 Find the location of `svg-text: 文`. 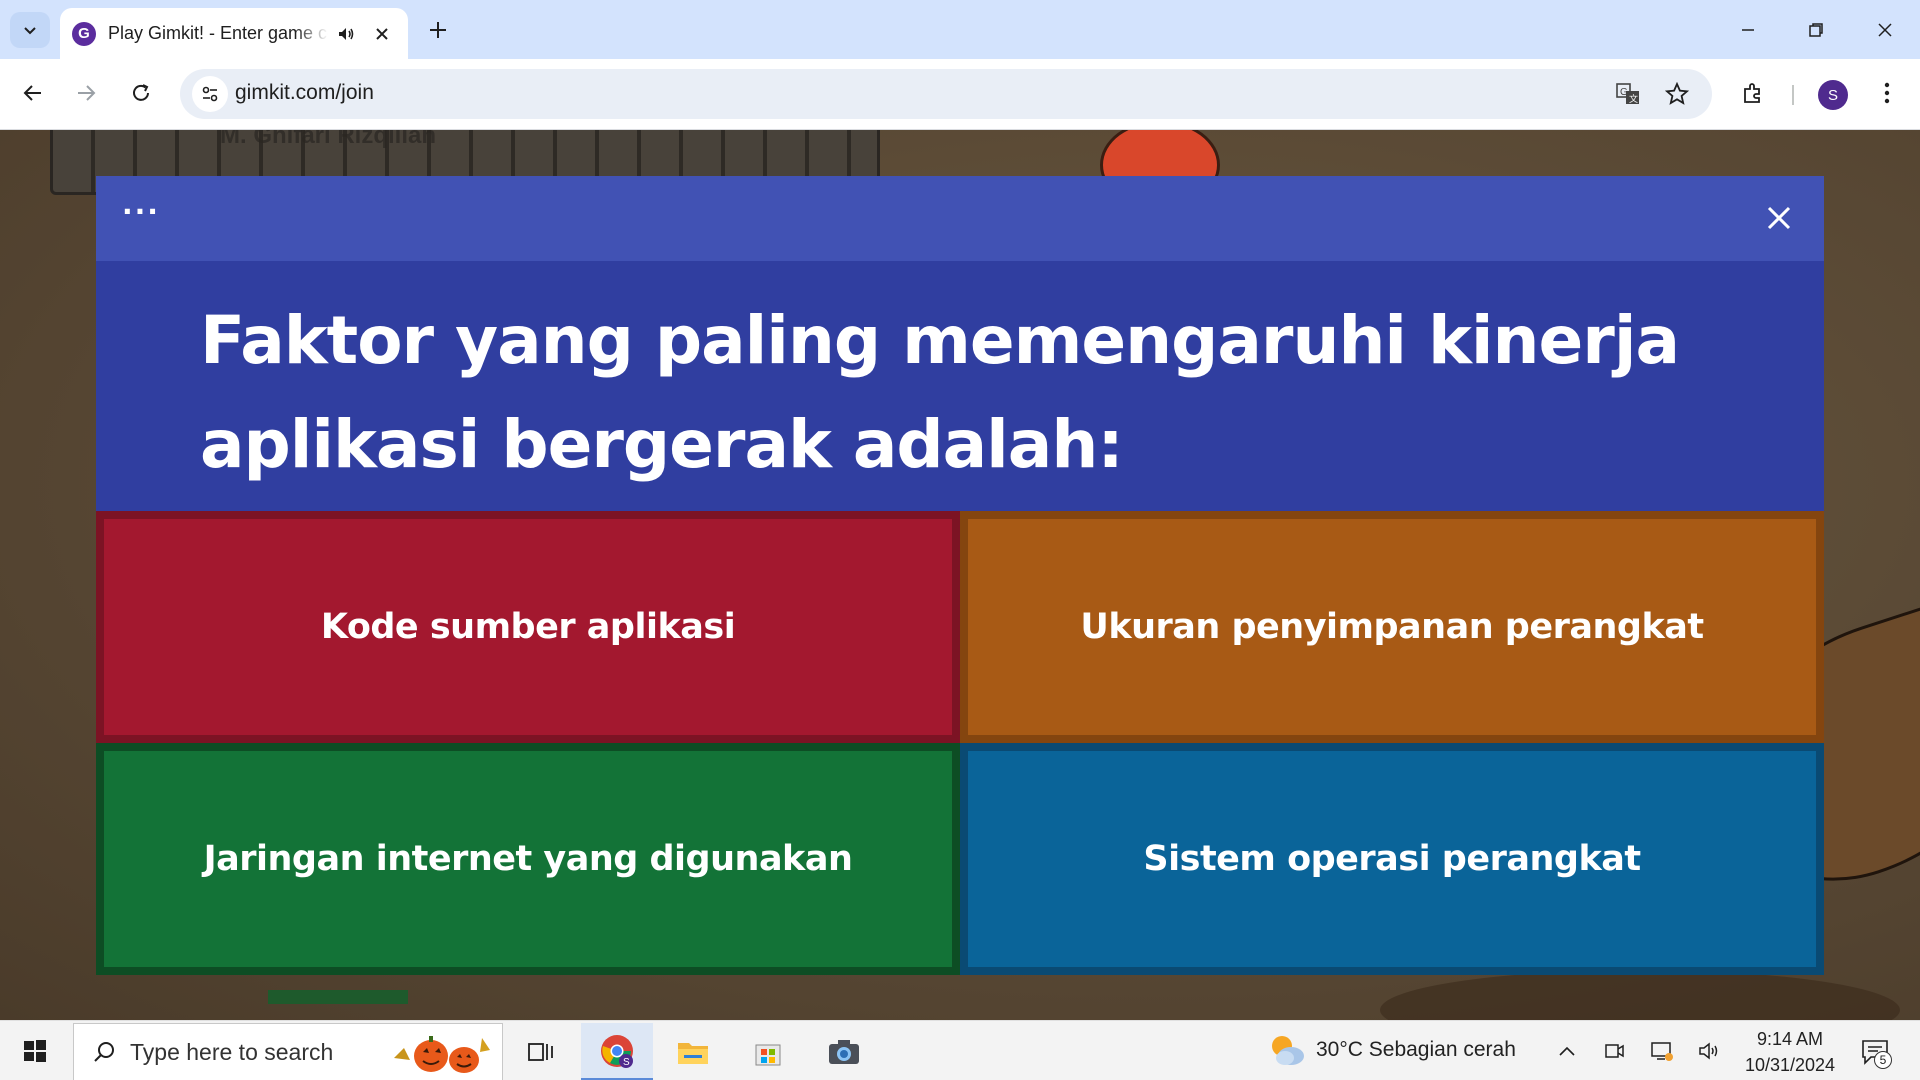

svg-text: 文 is located at coordinates (1633, 99).